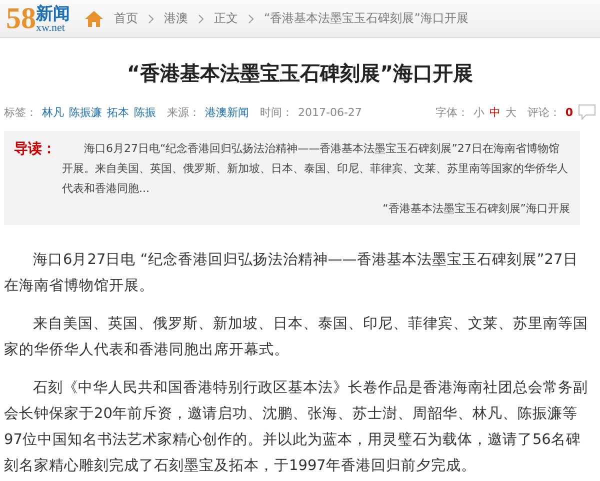  I want to click on article-title: “香港基本法墨宝玉石碑刻展”海口开展, so click(300, 73).